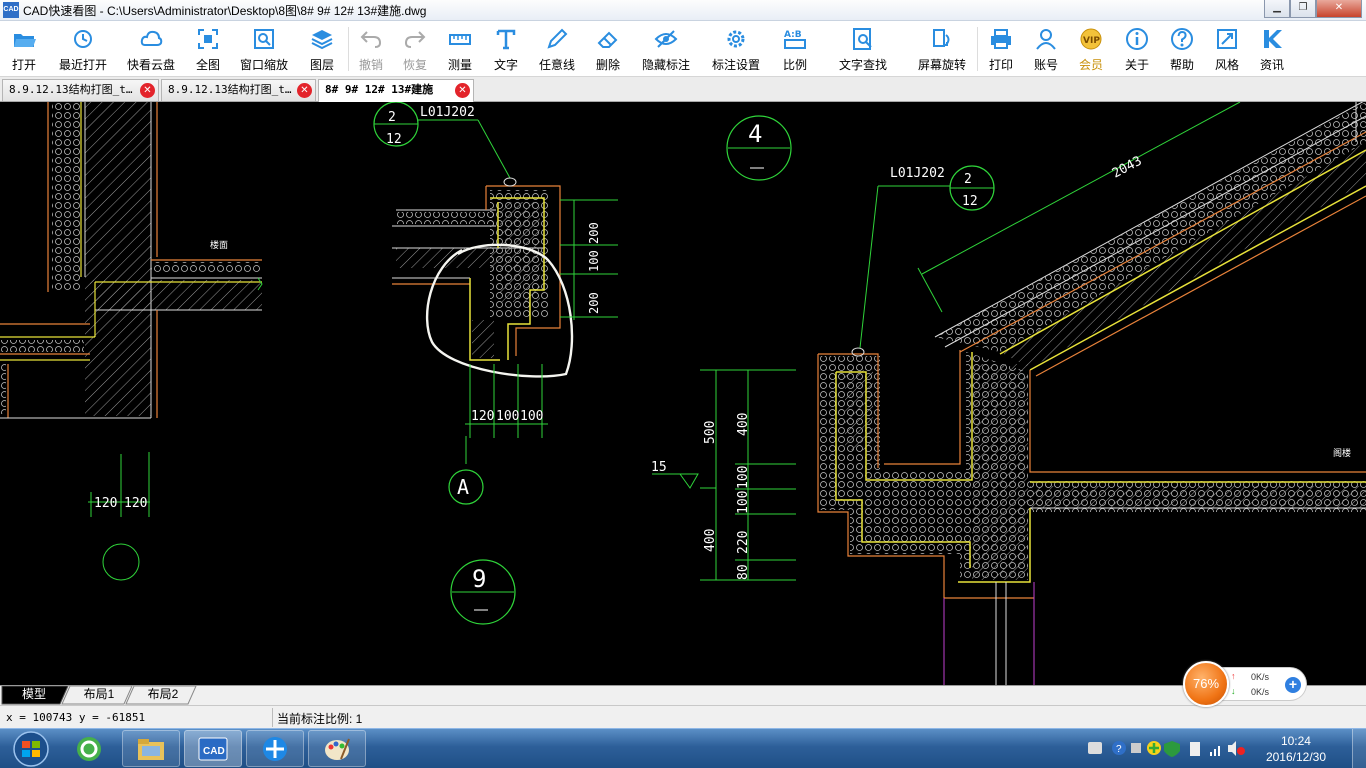  Describe the element at coordinates (80, 90) in the screenshot. I see `tab-document-1: 8.9.12.13结构打图_t… ✕` at that location.